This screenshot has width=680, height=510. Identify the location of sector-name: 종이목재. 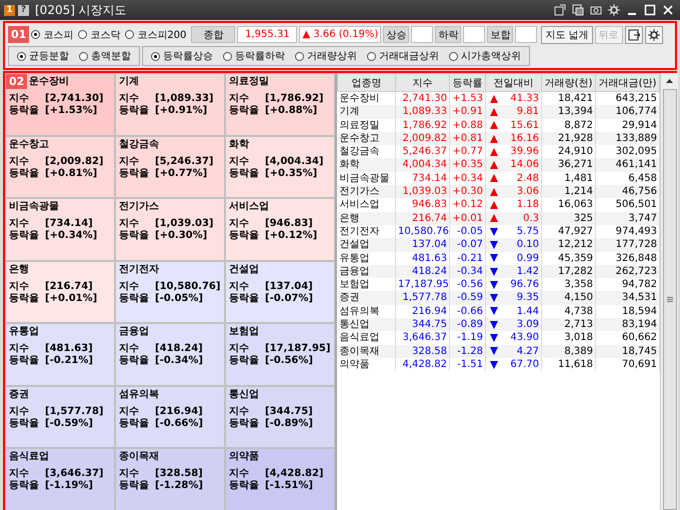
(139, 457).